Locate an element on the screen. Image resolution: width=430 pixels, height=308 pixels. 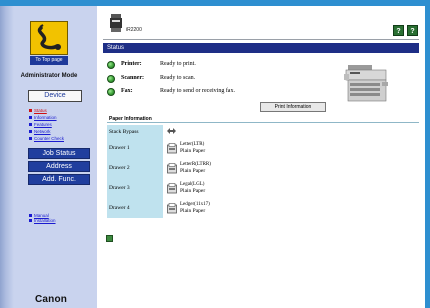
paper-info-cell: Letter(LTR) Plain Paper is located at coordinates (187, 148).